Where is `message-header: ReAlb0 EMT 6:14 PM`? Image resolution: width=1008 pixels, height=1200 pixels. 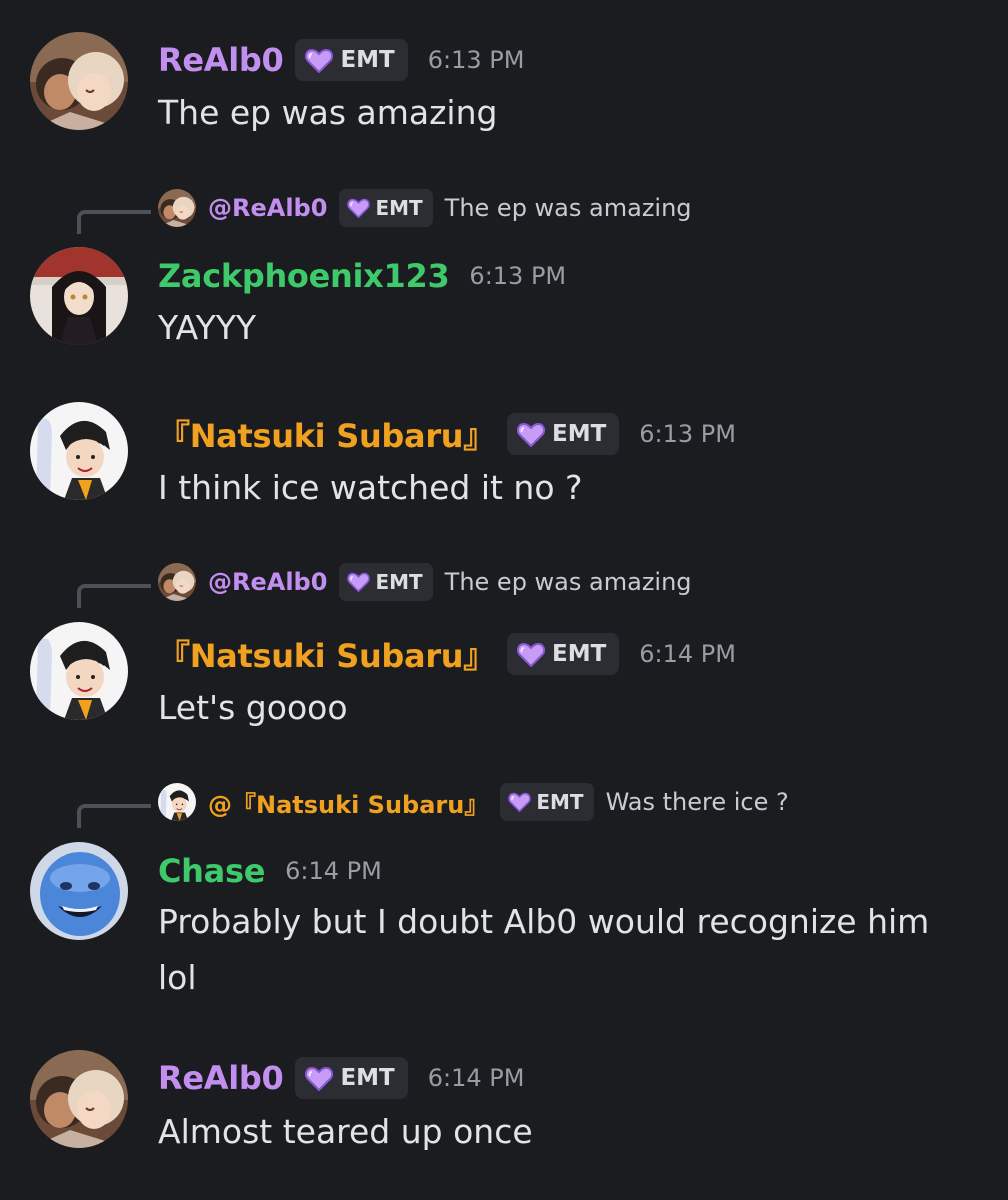
message-header: ReAlb0 EMT 6:14 PM is located at coordinates (341, 1078).